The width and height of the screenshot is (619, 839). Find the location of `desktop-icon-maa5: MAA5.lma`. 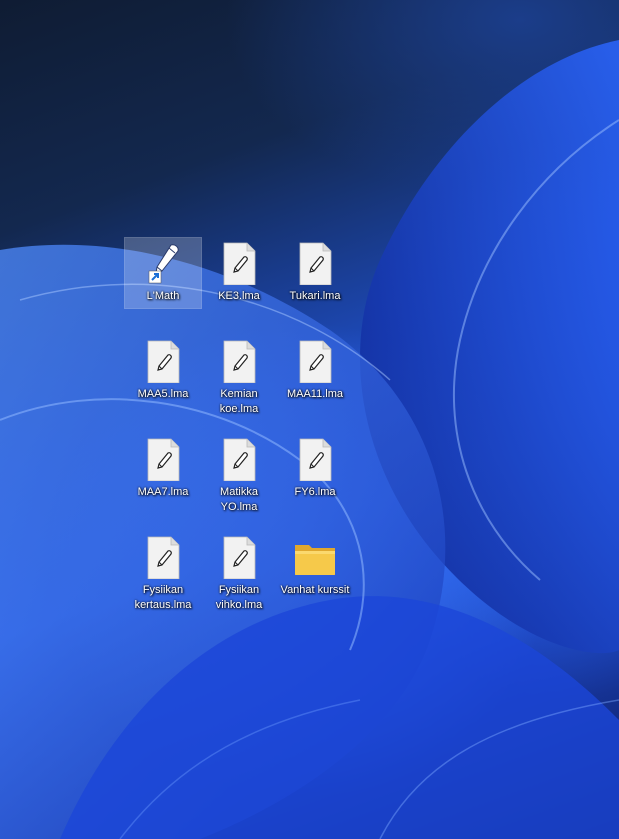

desktop-icon-maa5: MAA5.lma is located at coordinates (163, 369).